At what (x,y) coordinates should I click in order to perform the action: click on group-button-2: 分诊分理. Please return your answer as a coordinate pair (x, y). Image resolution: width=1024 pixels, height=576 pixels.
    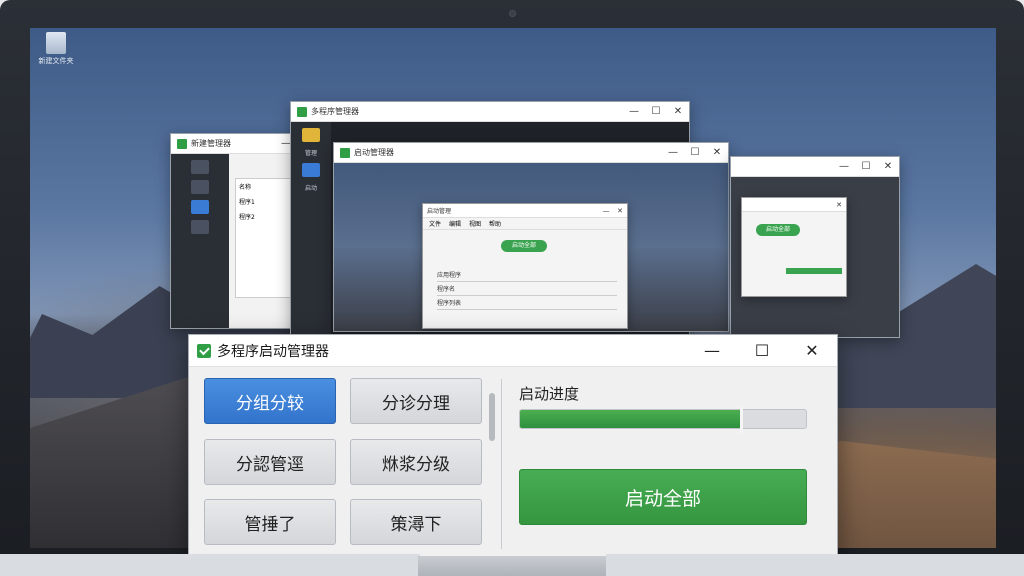
    Looking at the image, I should click on (416, 401).